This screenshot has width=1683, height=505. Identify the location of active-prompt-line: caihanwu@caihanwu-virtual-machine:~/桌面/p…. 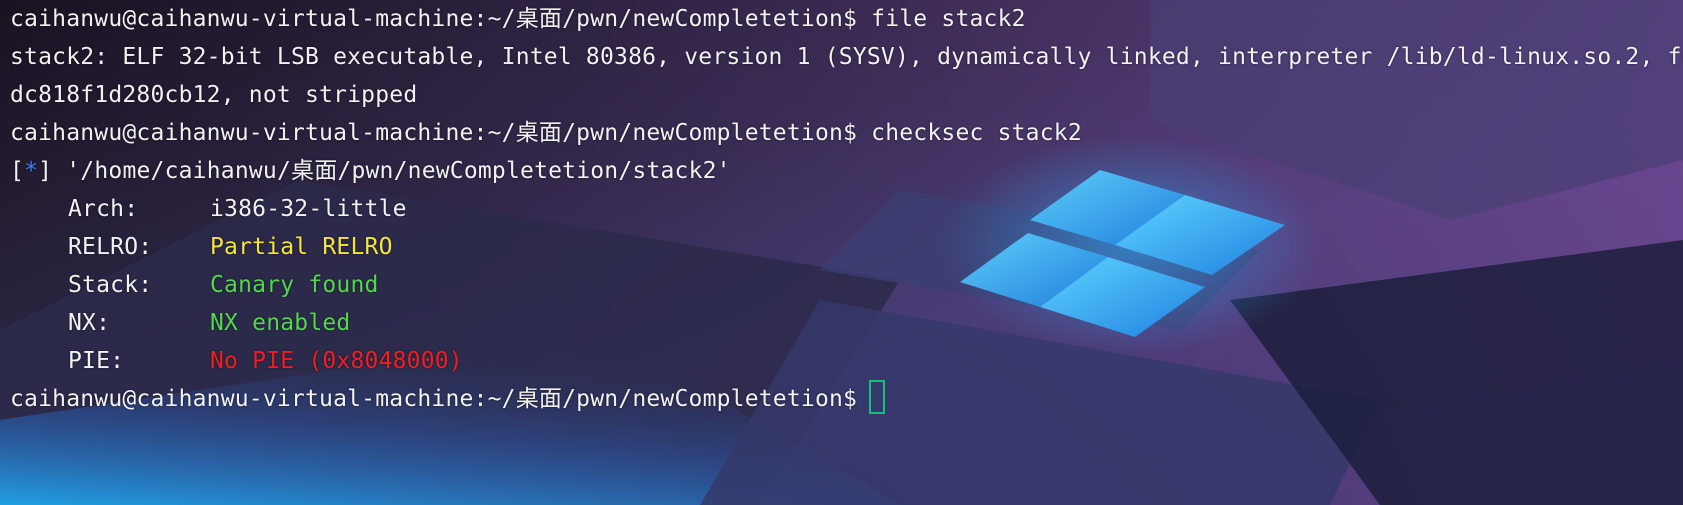
(846, 399).